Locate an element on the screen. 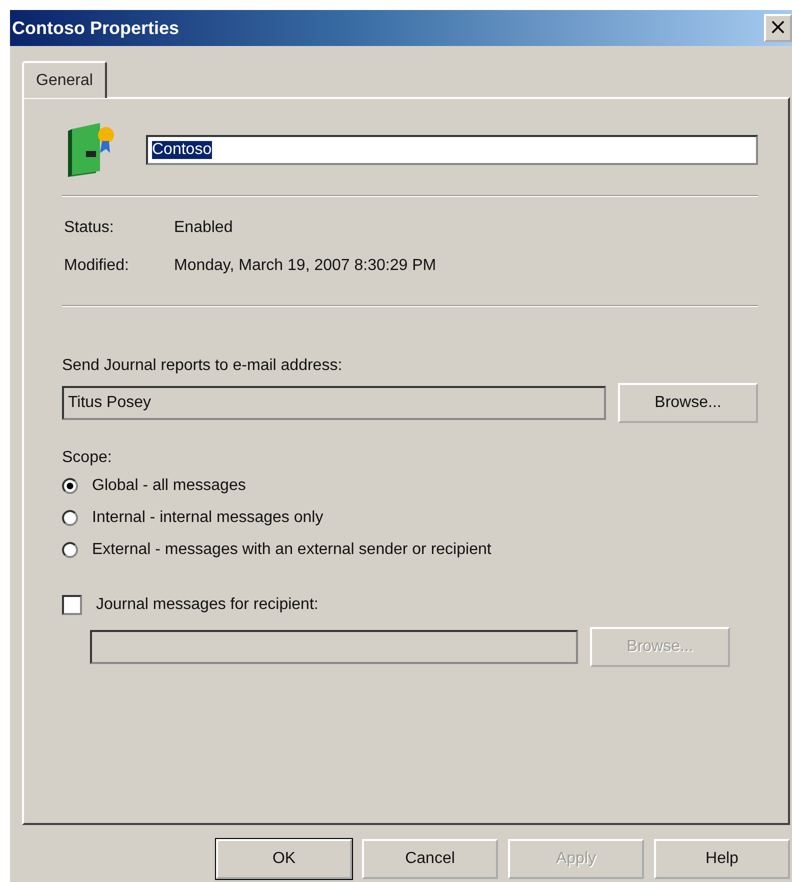 The width and height of the screenshot is (792, 882). info-value: Enabled is located at coordinates (203, 228).